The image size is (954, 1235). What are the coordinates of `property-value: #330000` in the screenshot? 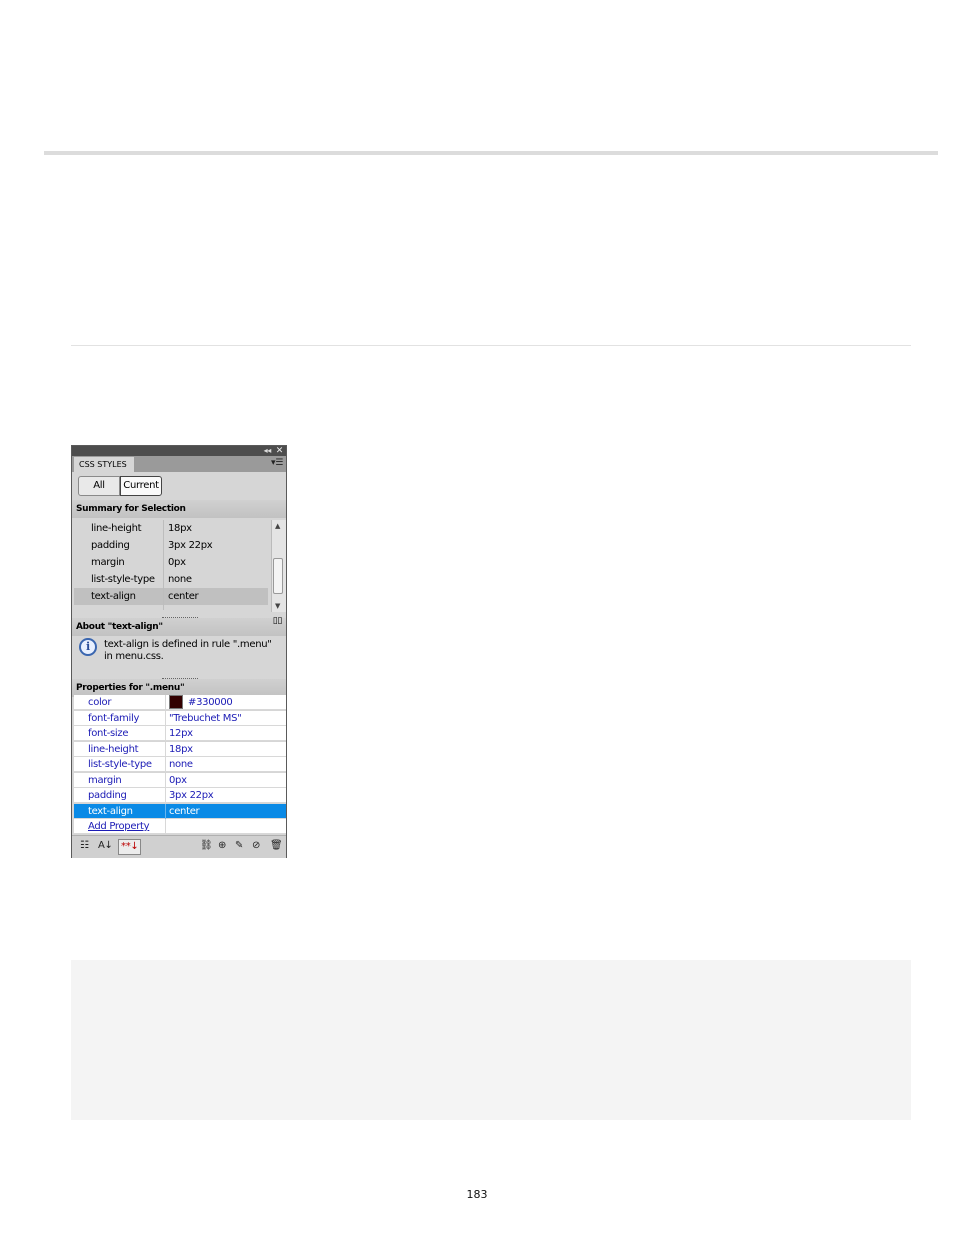 It's located at (210, 702).